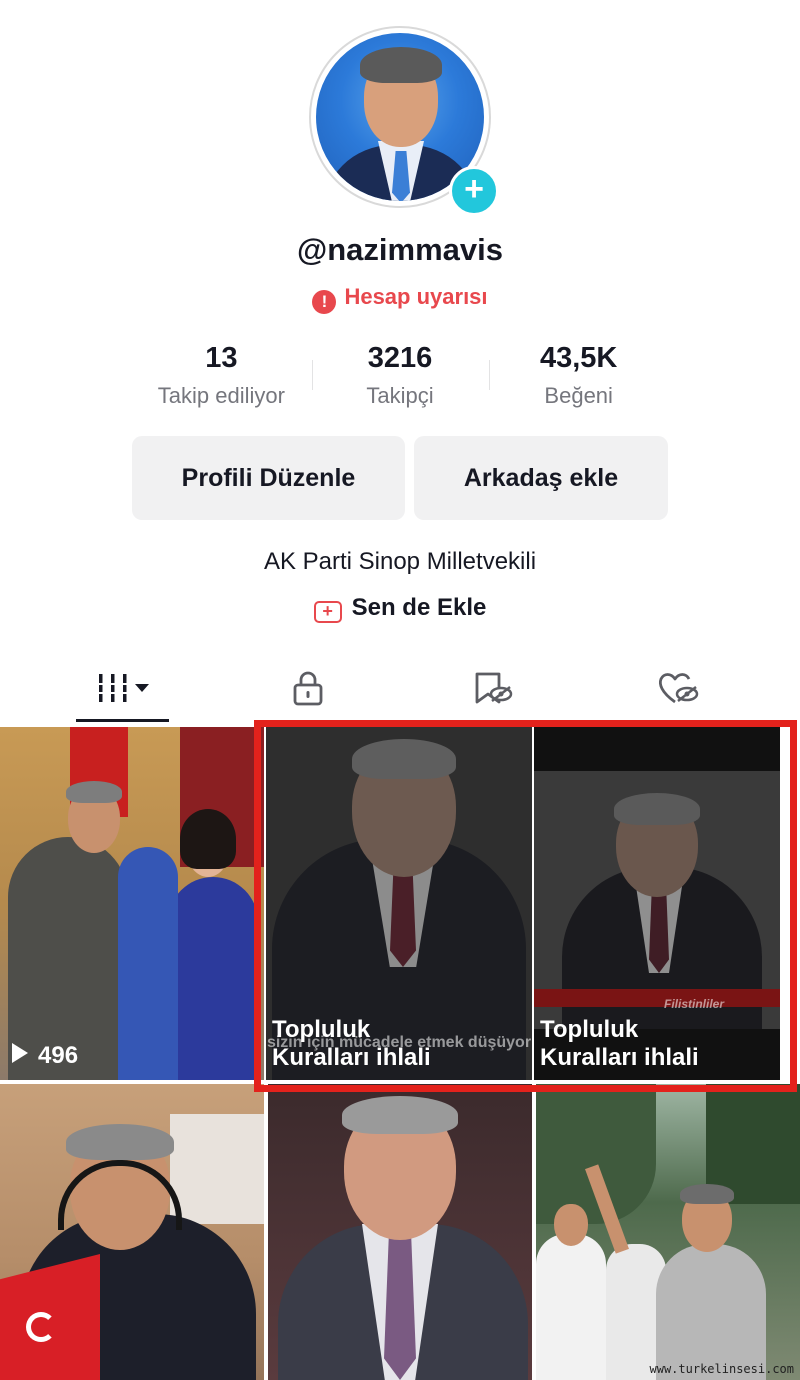 Image resolution: width=800 pixels, height=1380 pixels. I want to click on video-thumbnail-violation: Filistinliler Topluluk Kuralları ihlali, so click(657, 903).